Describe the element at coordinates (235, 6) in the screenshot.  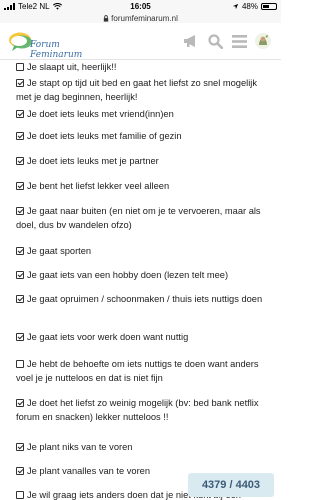
I see `location-icon` at that location.